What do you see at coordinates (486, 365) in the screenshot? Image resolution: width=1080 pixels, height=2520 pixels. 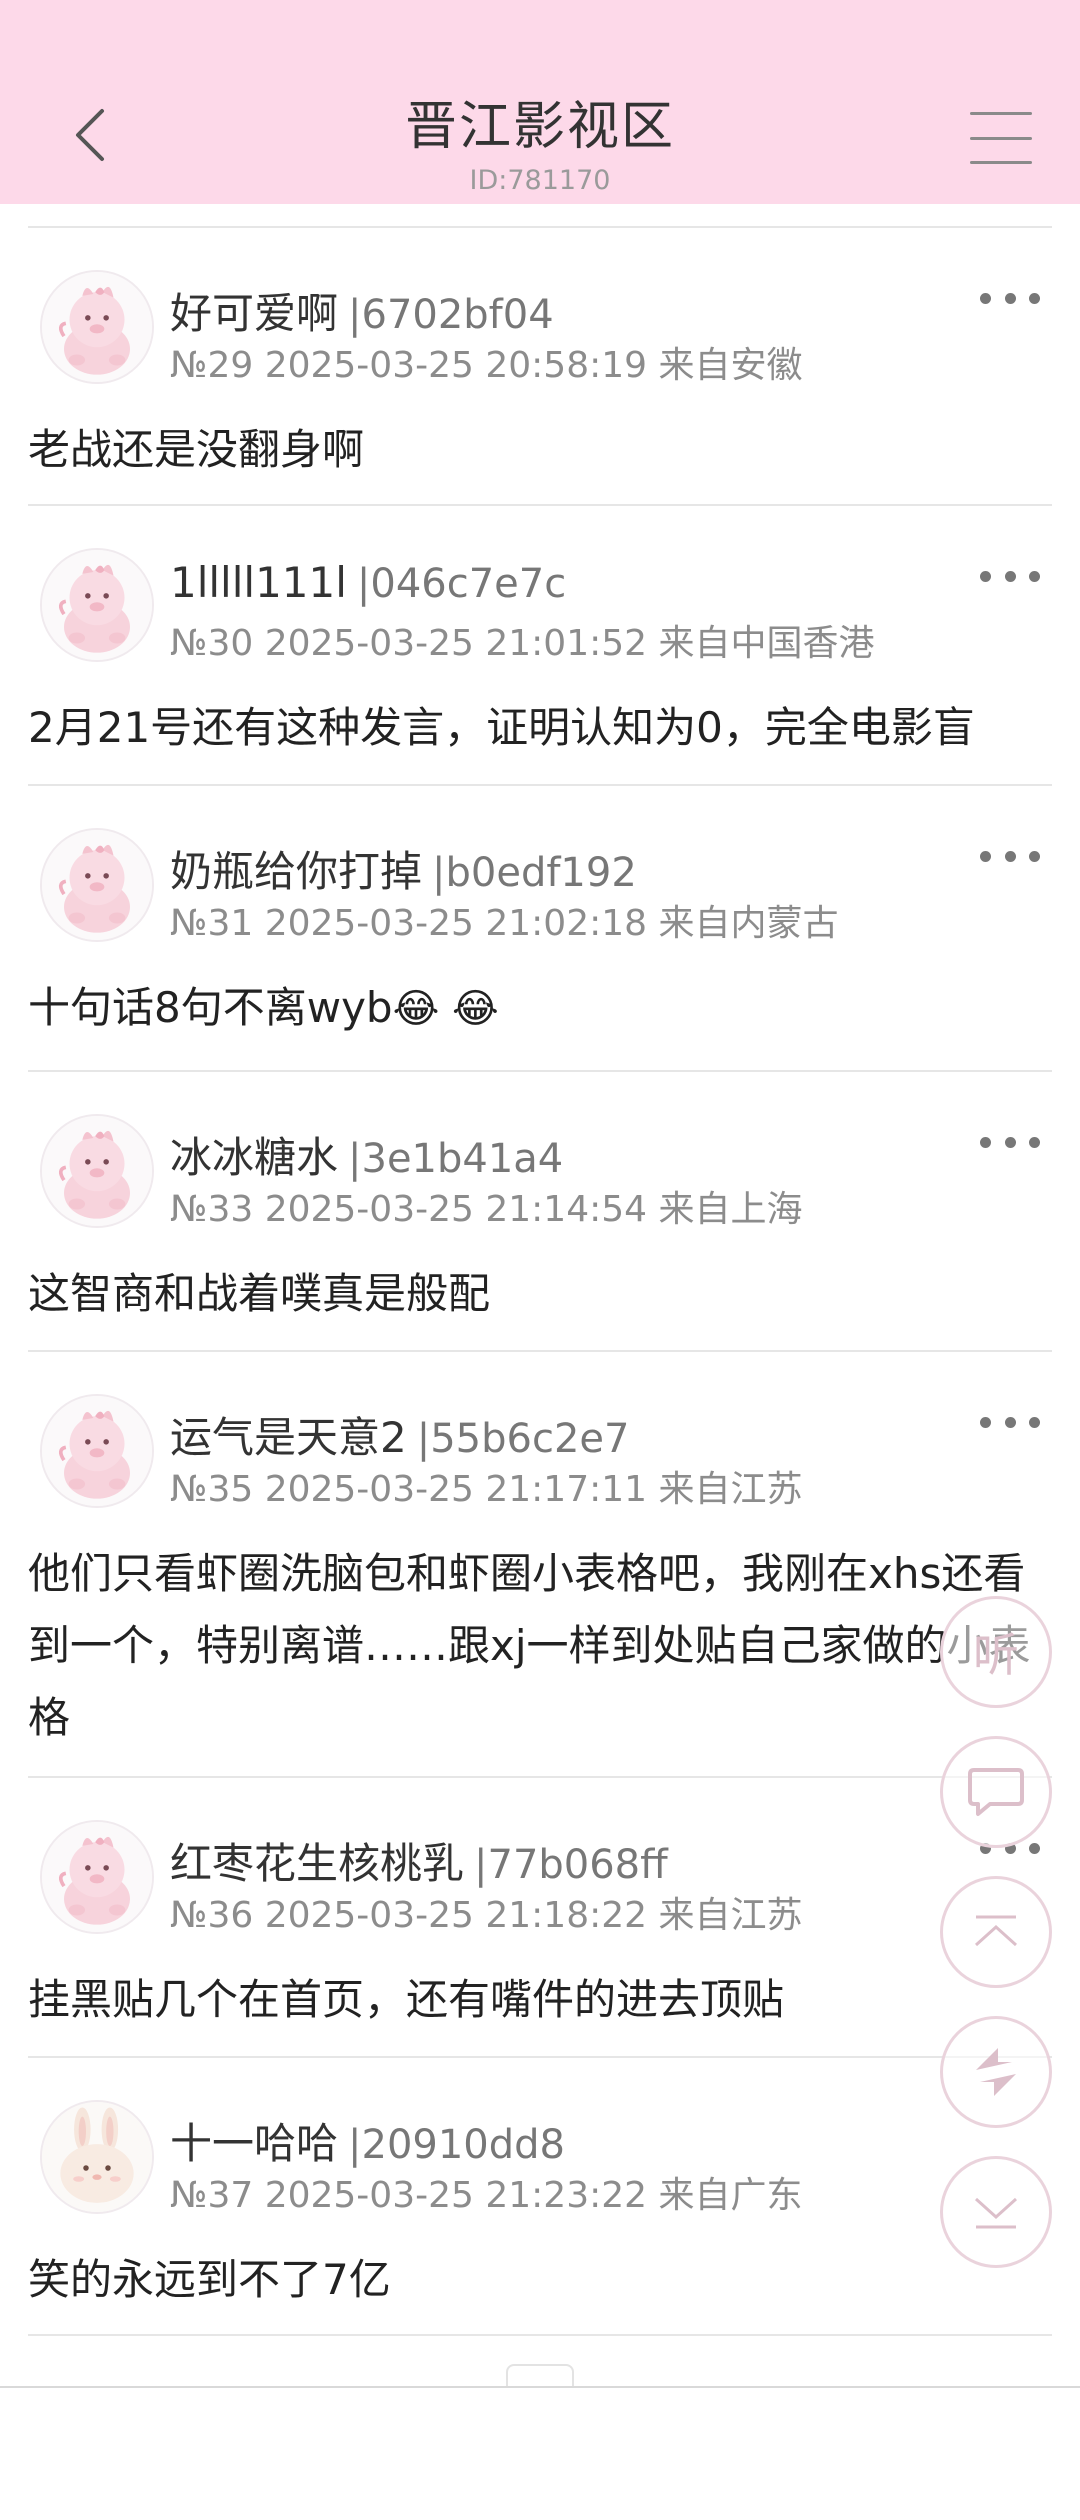 I see `post-meta: №29 2025-03-25 20:58:19 来自安徽` at bounding box center [486, 365].